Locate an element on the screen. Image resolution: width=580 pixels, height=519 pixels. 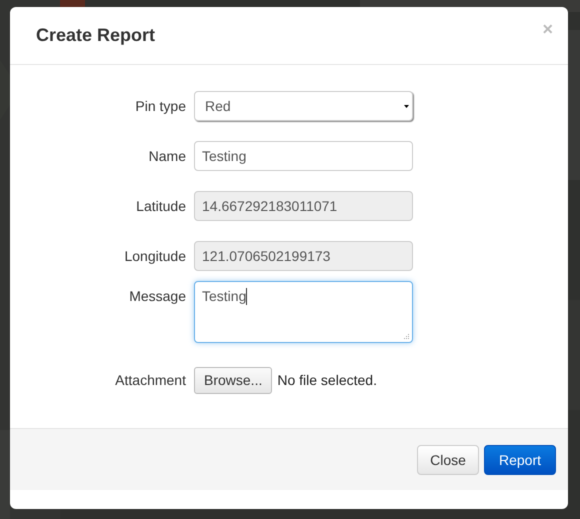
close-button: Close is located at coordinates (448, 459).